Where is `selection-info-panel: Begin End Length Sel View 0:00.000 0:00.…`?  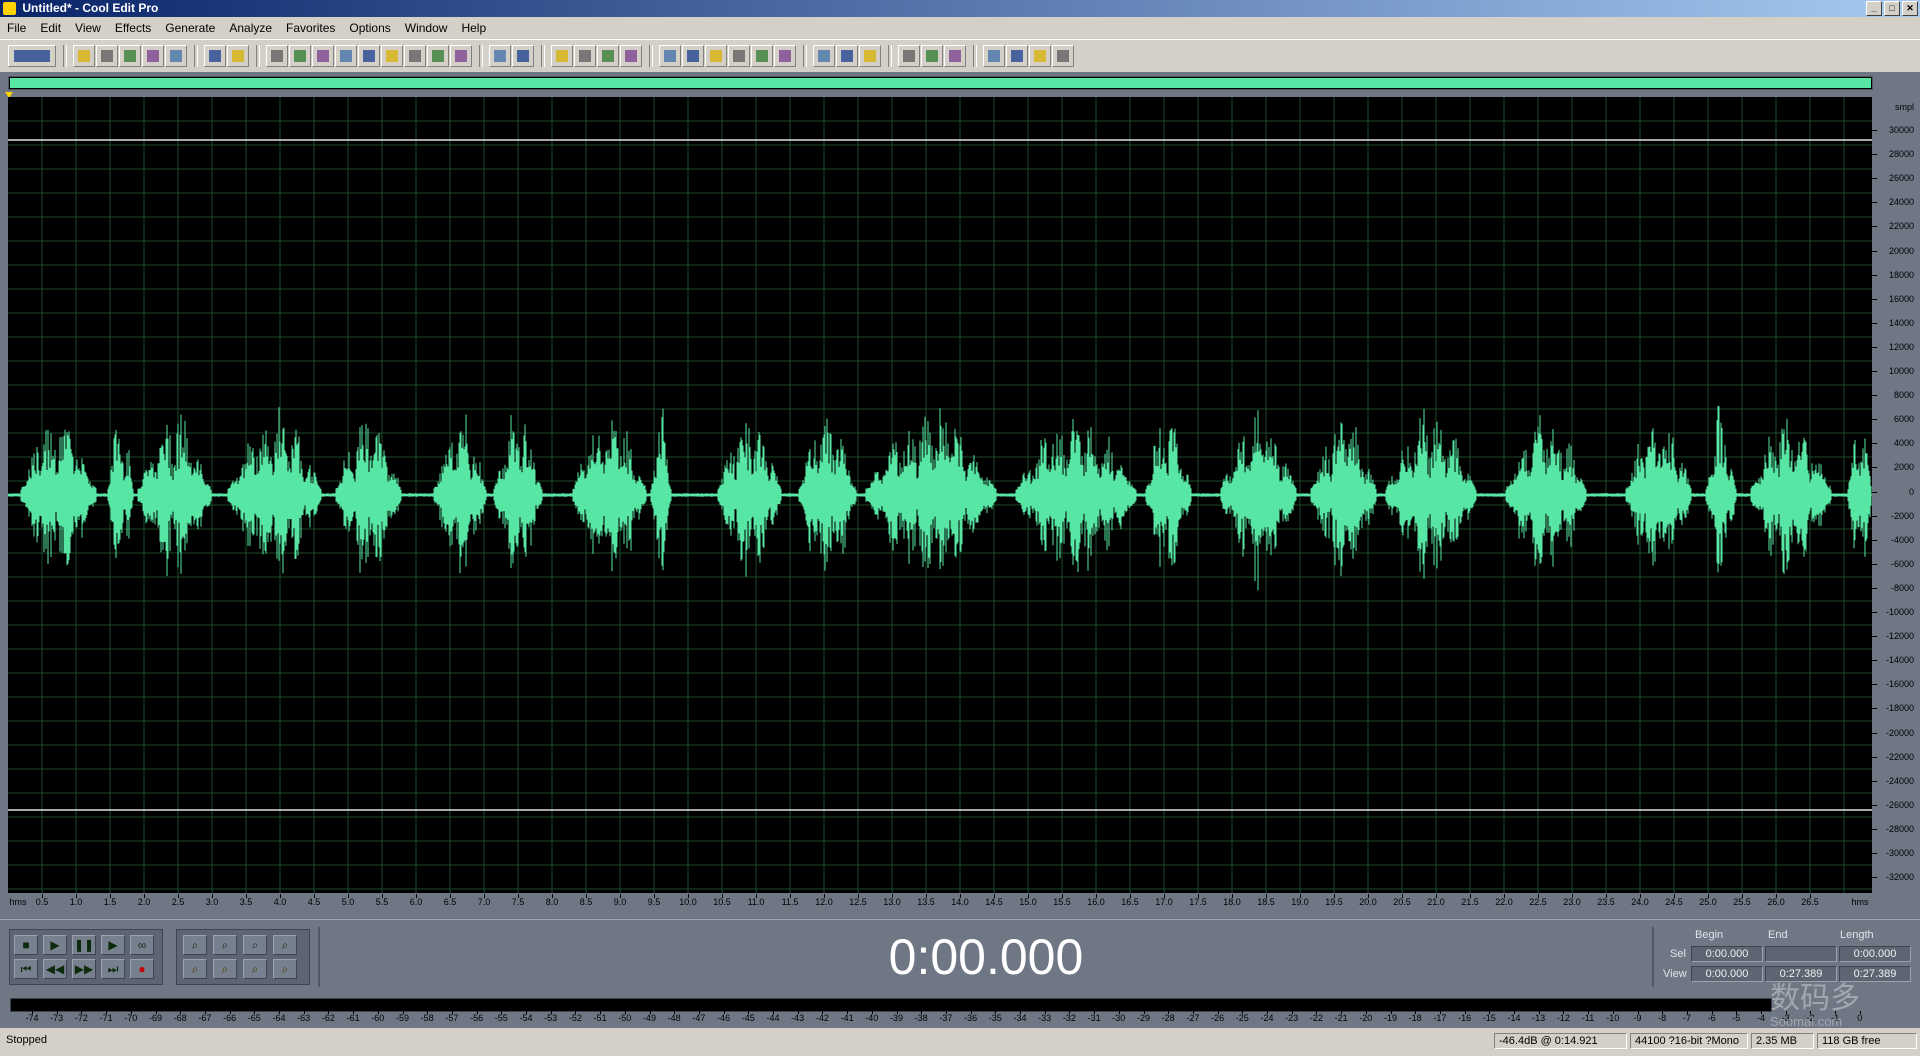
selection-info-panel: Begin End Length Sel View 0:00.000 0:00.… is located at coordinates (1787, 957).